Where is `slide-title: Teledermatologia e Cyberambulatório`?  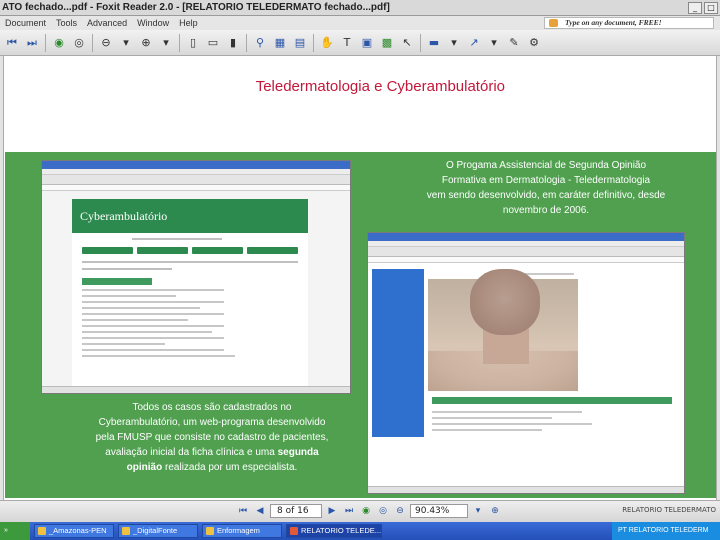 slide-title: Teledermatologia e Cyberambulatório is located at coordinates (380, 86).